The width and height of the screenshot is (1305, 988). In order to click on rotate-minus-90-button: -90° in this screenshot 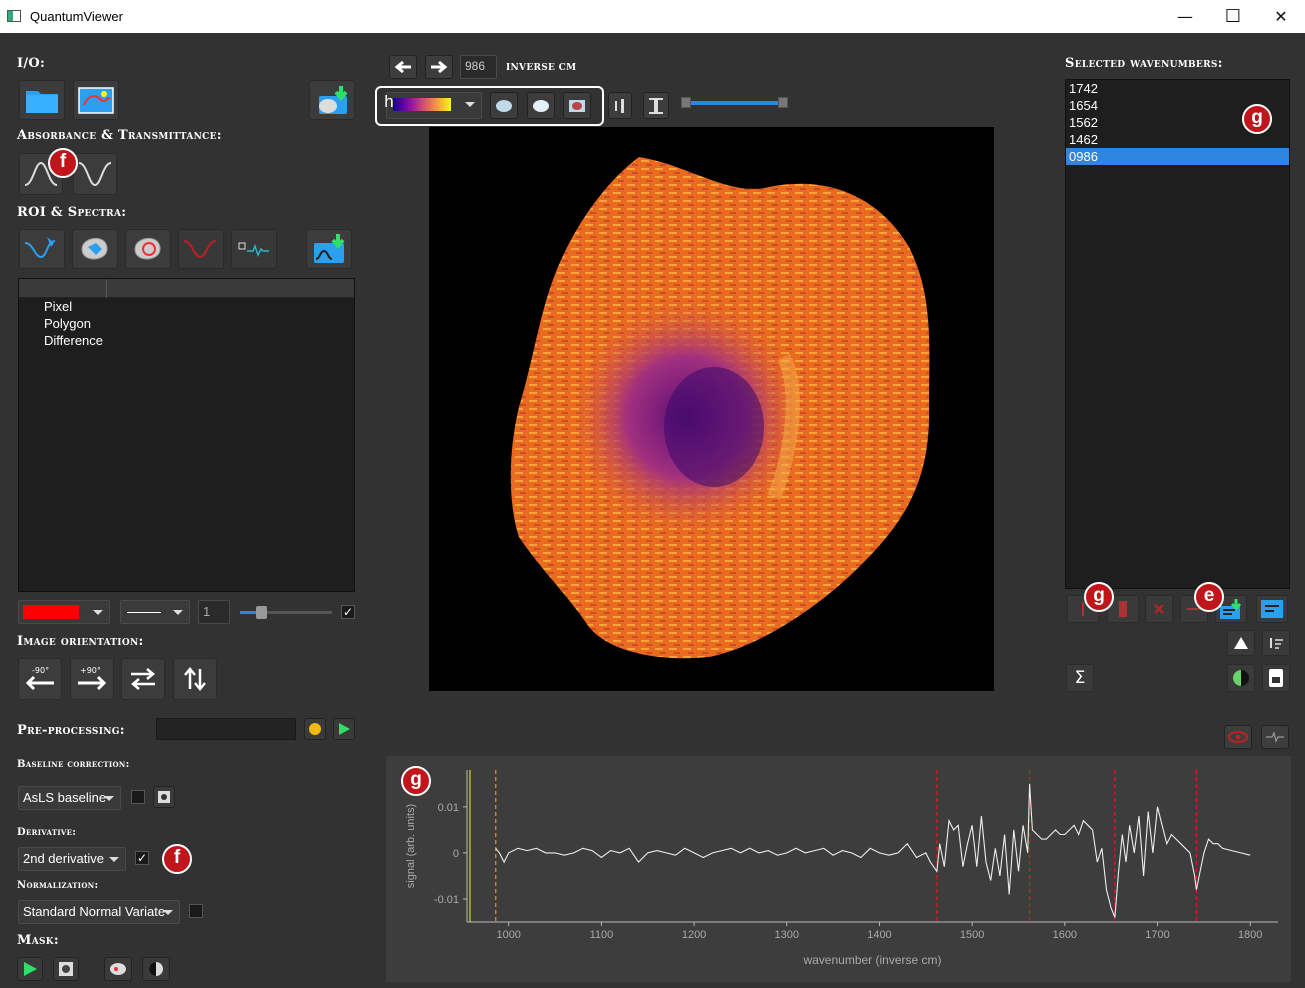, I will do `click(40, 679)`.